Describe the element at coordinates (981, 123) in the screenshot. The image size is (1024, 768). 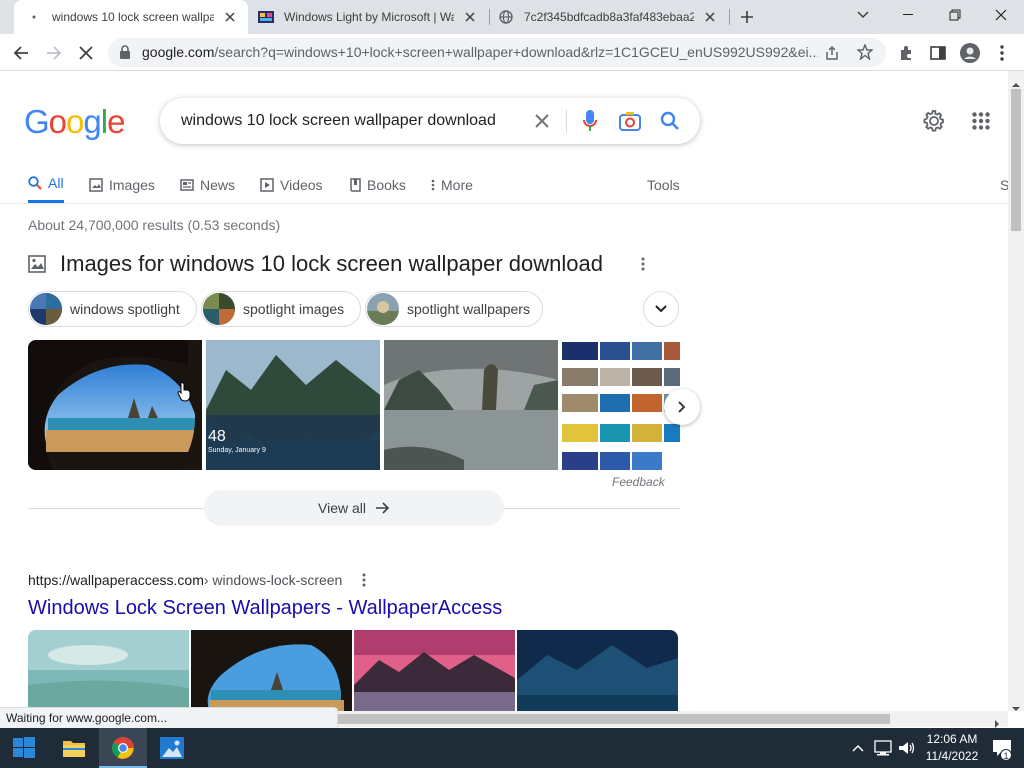
I see `google-apps-grid-icon` at that location.